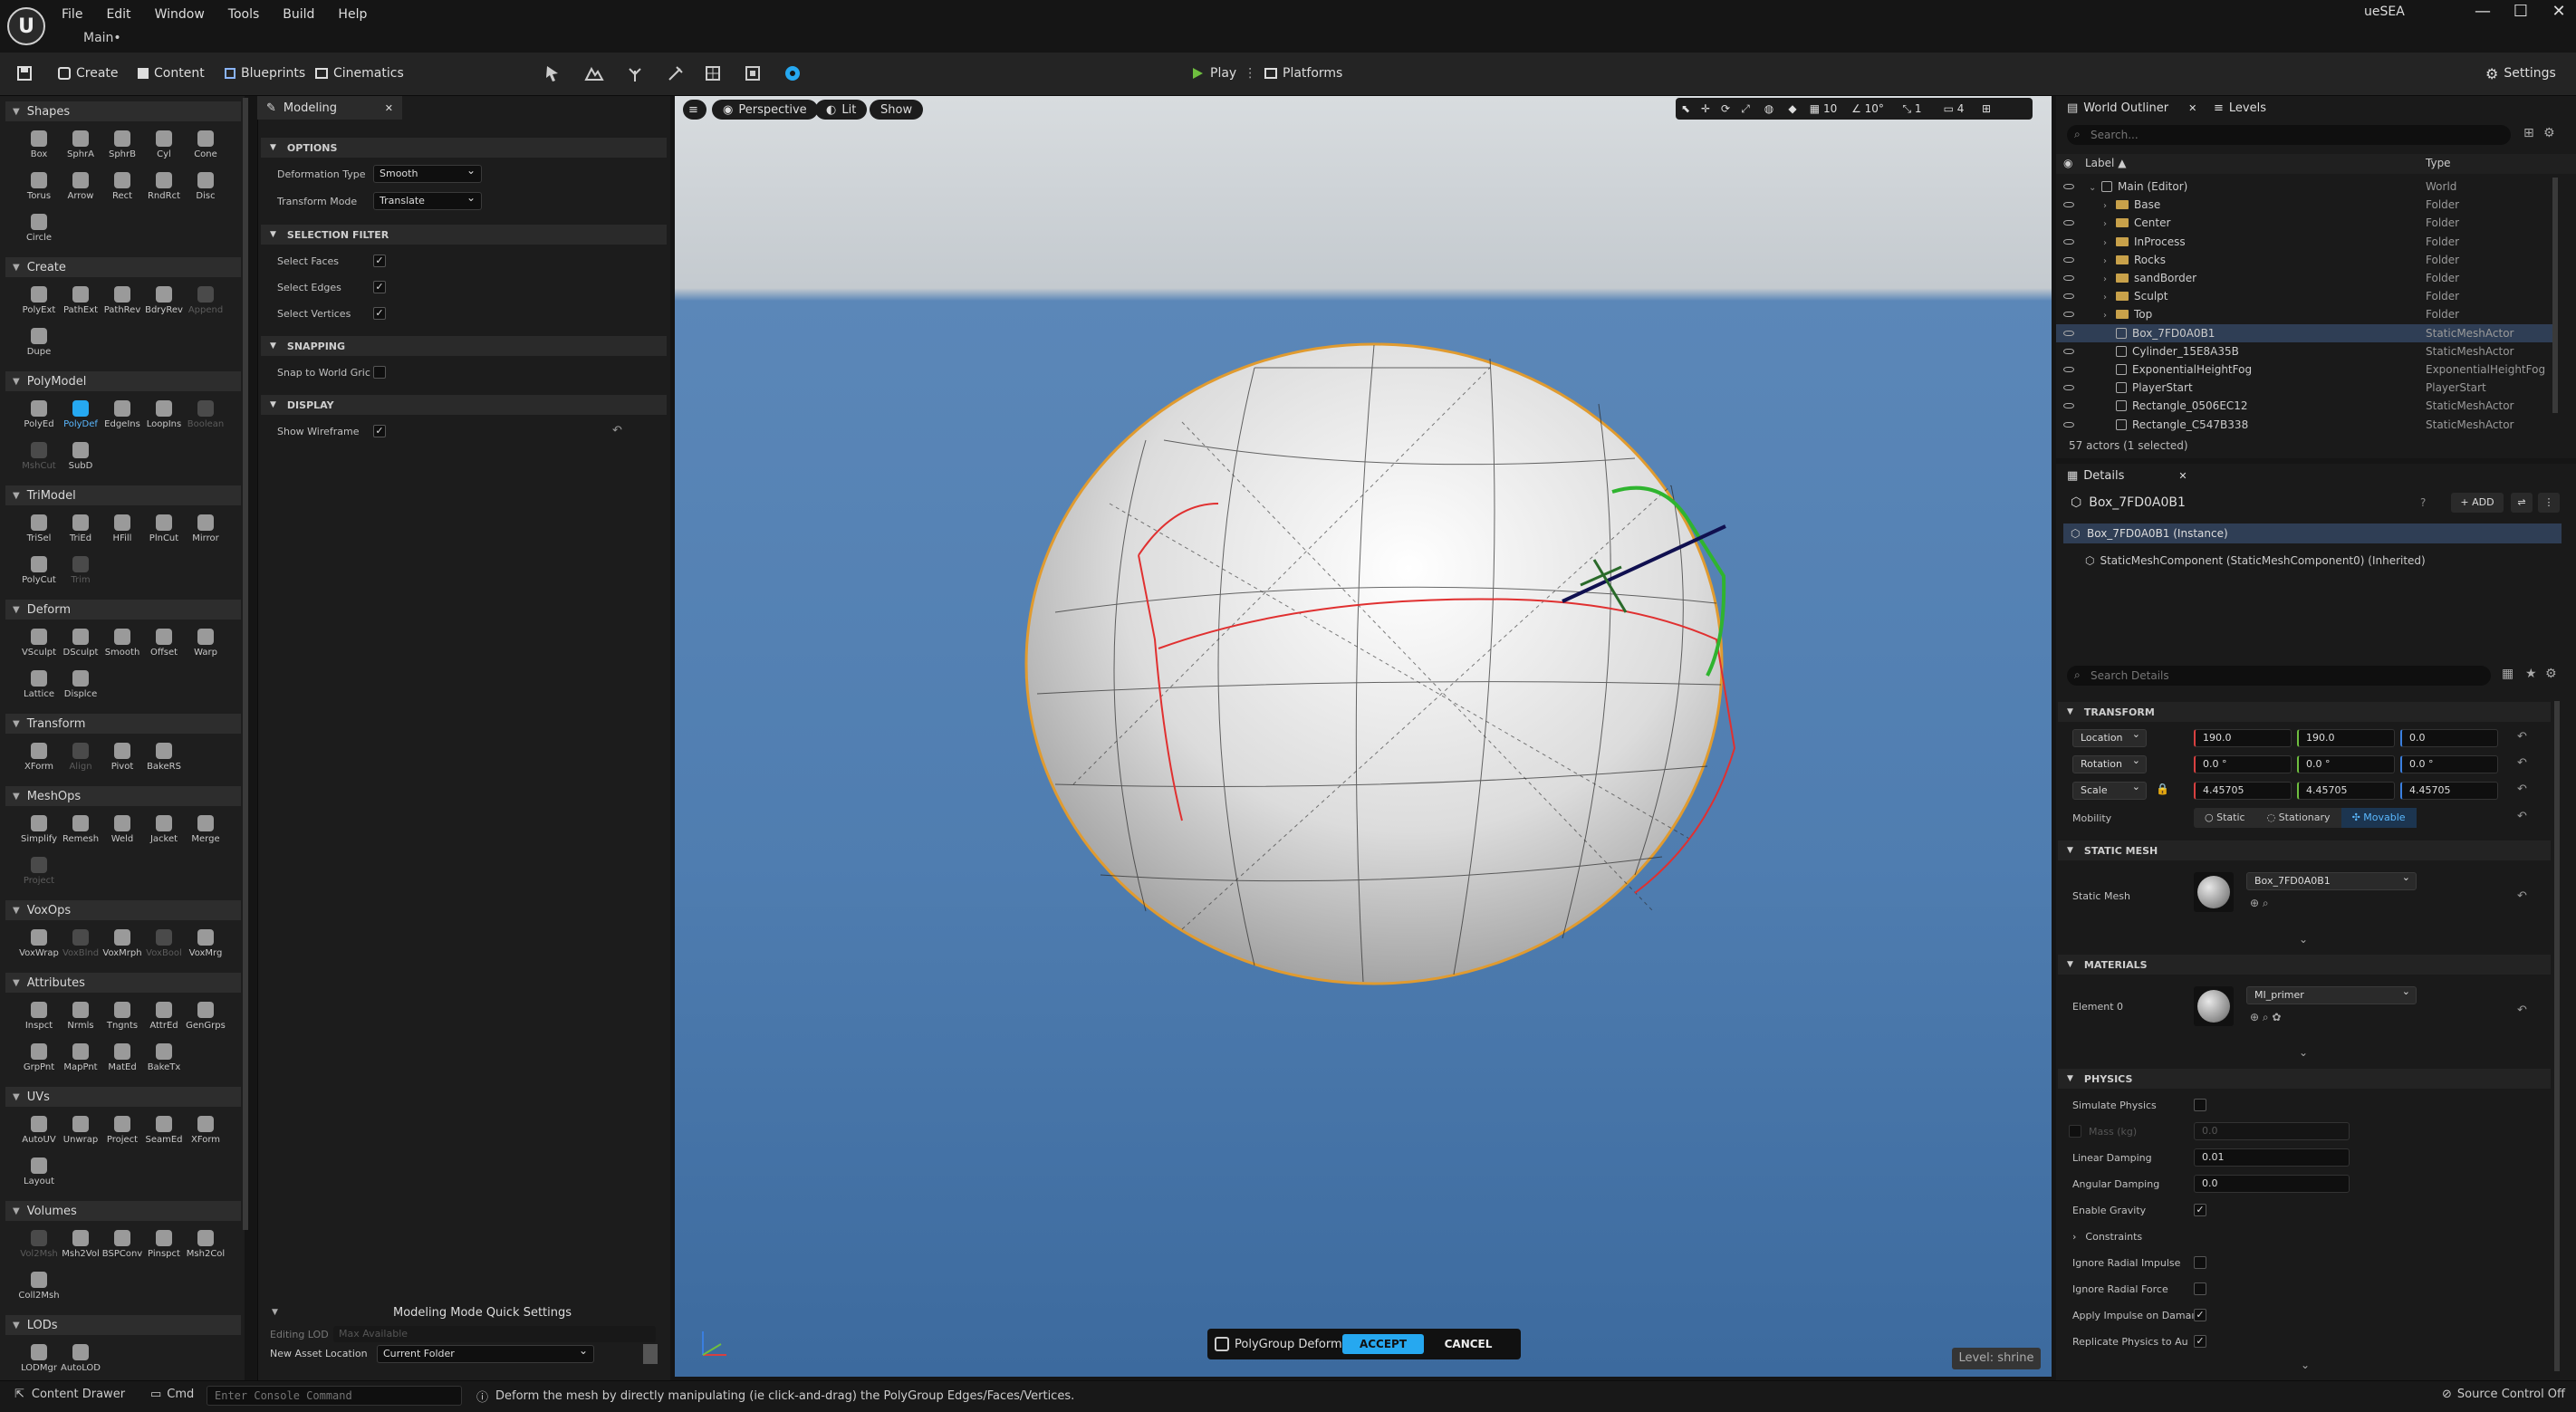 This screenshot has width=2576, height=1412. Describe the element at coordinates (753, 73) in the screenshot. I see `brush-edit-mode-icon` at that location.